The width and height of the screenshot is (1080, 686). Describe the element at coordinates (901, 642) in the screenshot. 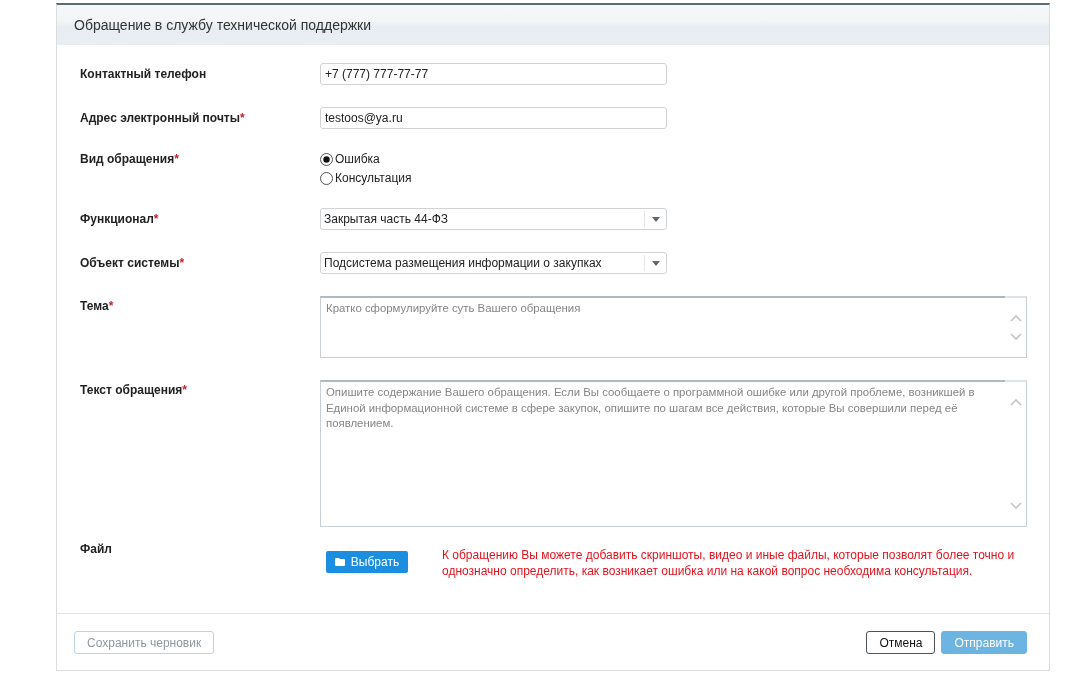

I see `footer-button: Отмена` at that location.